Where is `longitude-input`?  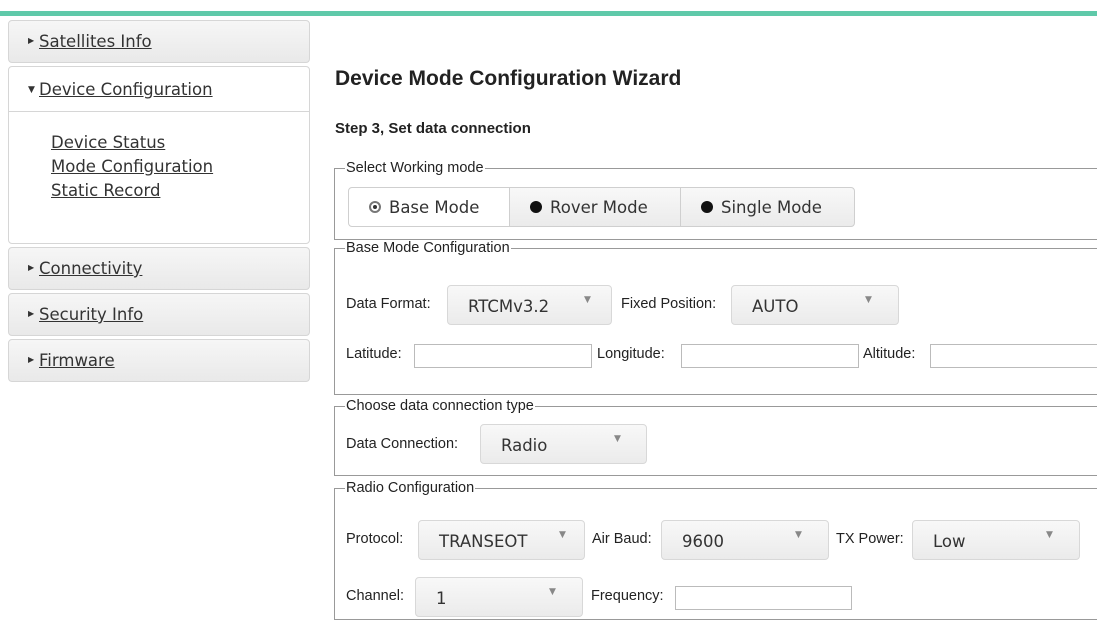 longitude-input is located at coordinates (770, 356).